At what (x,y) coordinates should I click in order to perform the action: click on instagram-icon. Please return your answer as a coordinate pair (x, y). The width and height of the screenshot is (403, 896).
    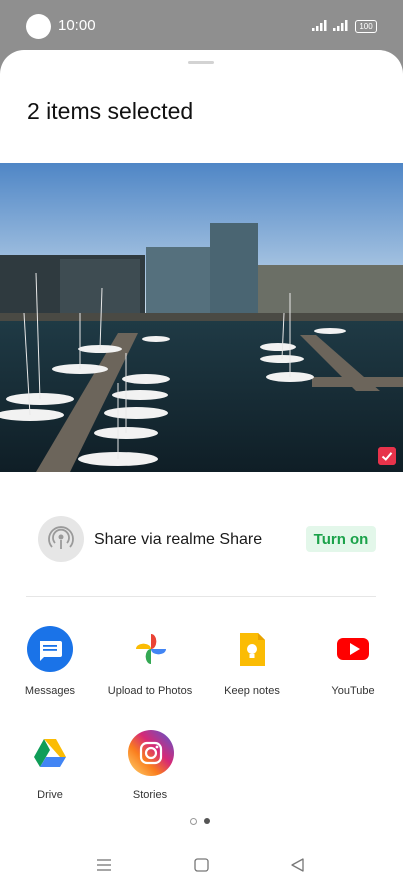
    Looking at the image, I should click on (151, 753).